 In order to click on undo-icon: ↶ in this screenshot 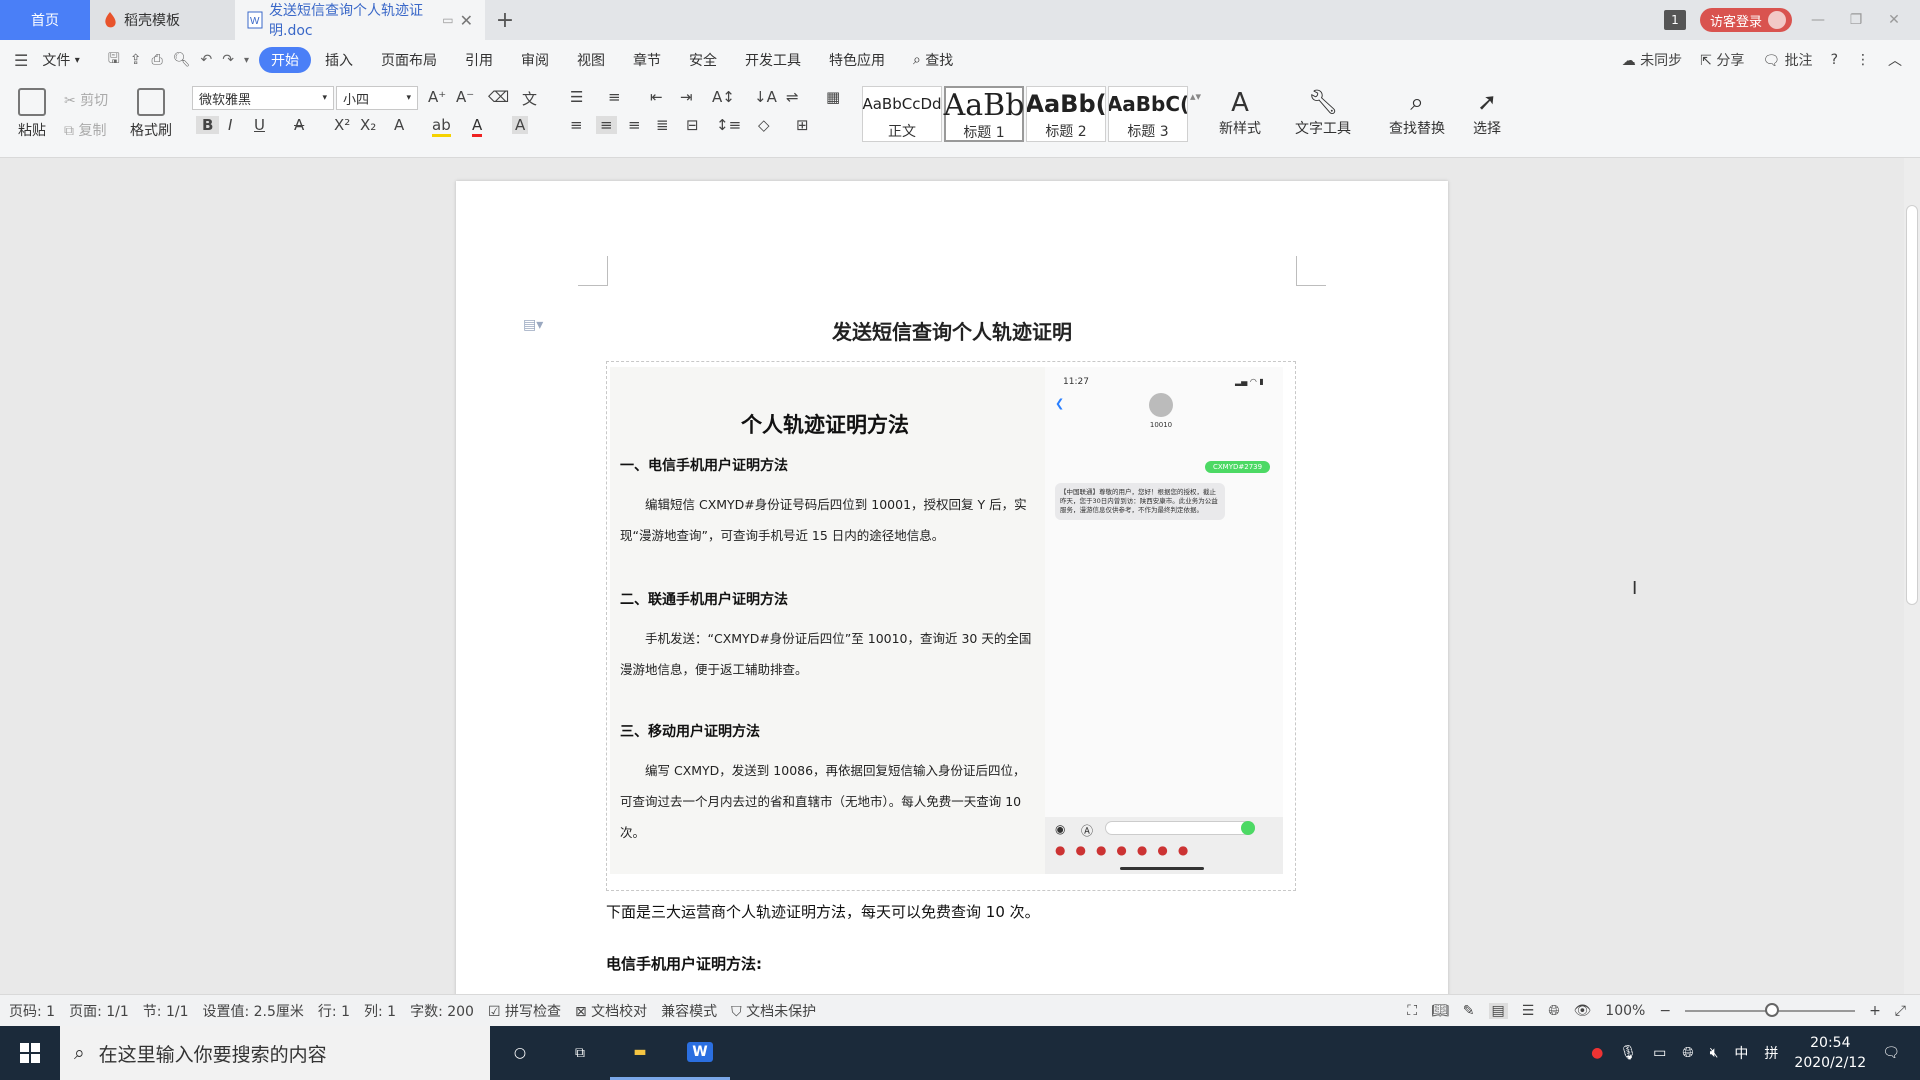, I will do `click(206, 60)`.